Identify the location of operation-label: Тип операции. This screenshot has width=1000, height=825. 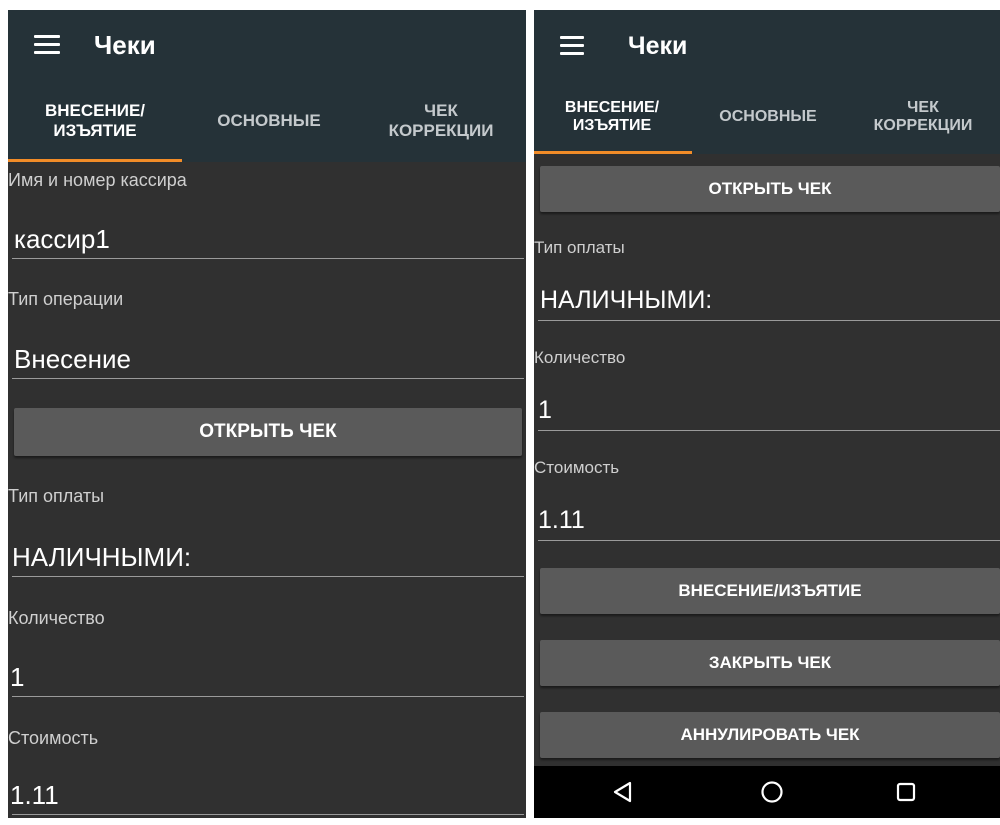
(66, 299).